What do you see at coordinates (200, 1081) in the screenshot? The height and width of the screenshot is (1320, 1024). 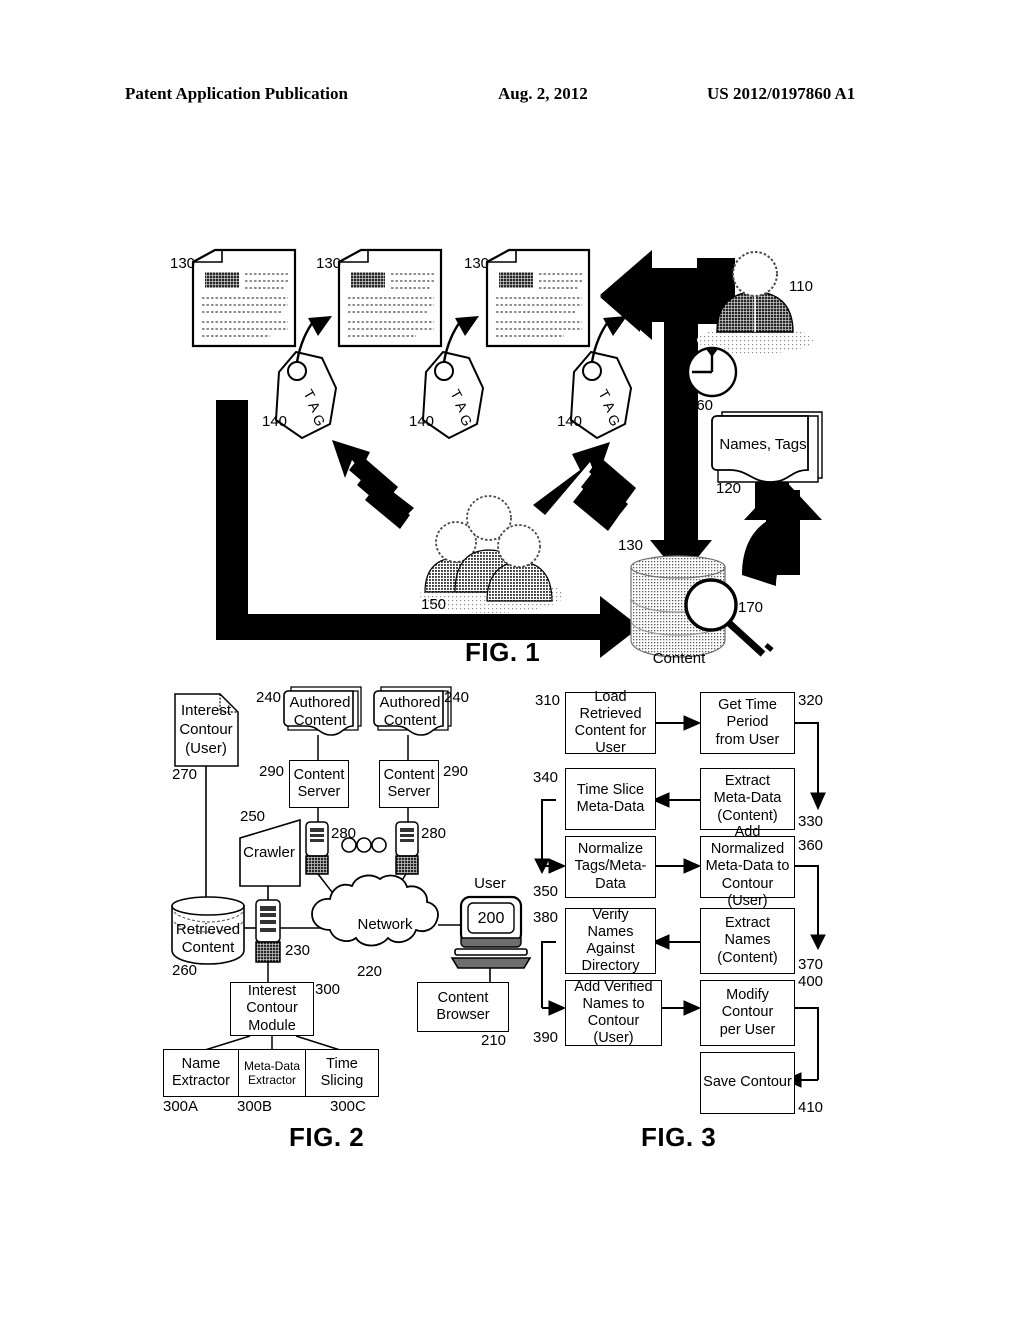 I see `name-extractor-line2: Extractor` at bounding box center [200, 1081].